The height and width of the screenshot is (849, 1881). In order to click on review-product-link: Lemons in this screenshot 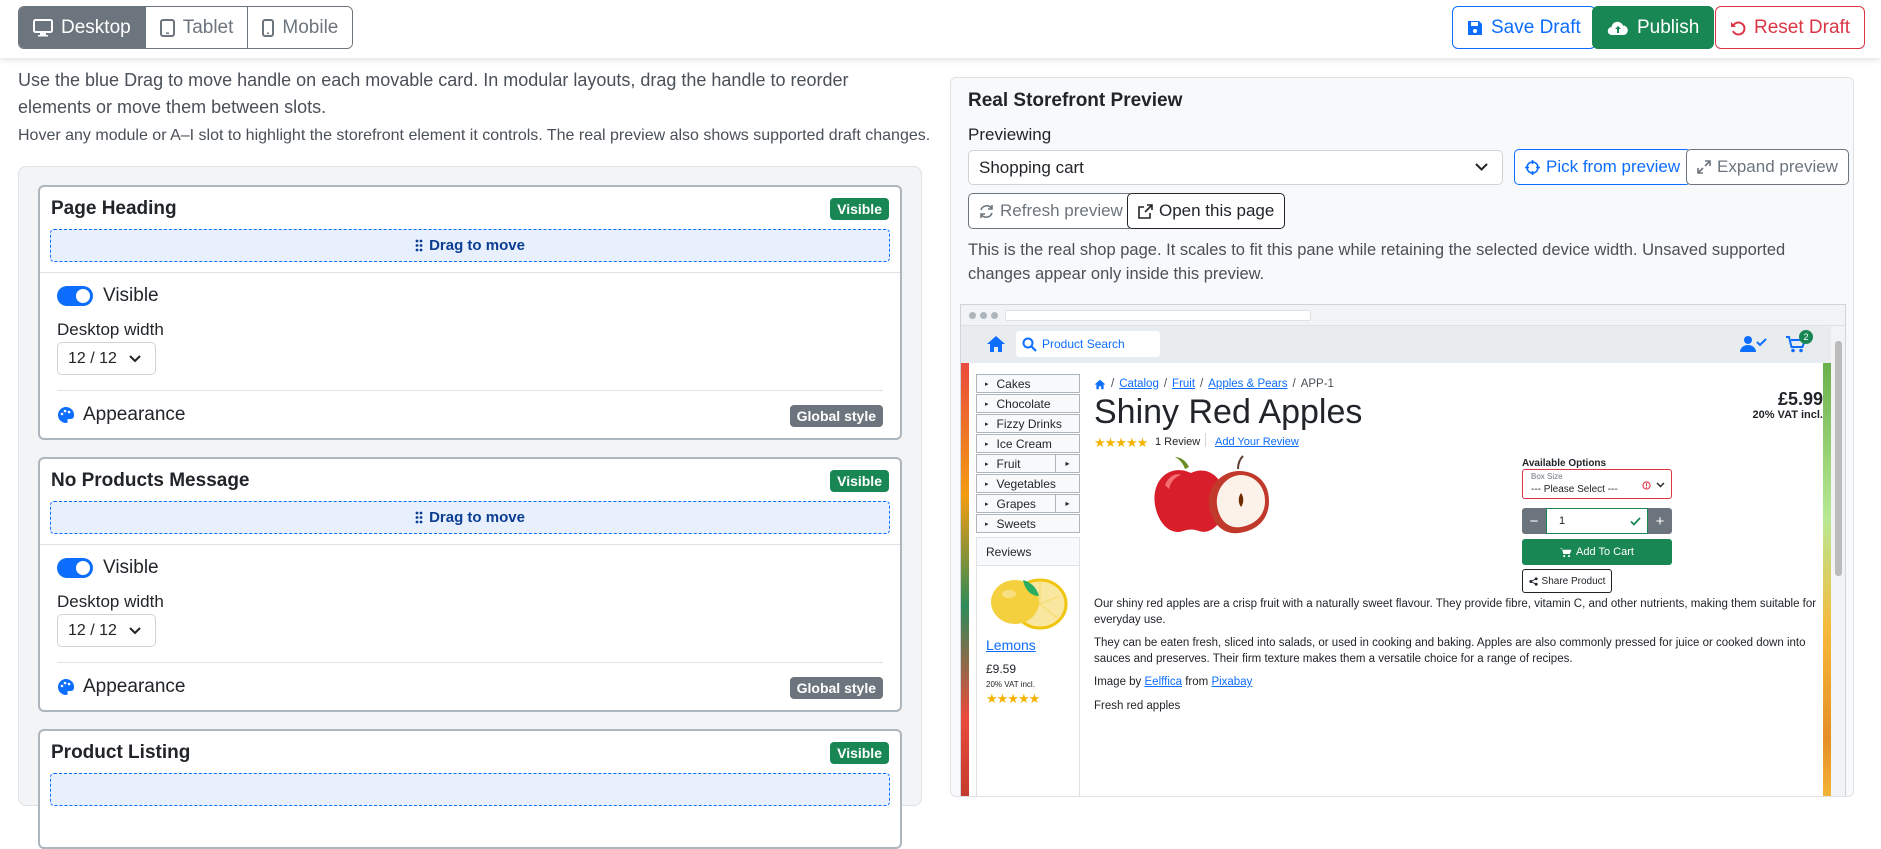, I will do `click(1011, 645)`.